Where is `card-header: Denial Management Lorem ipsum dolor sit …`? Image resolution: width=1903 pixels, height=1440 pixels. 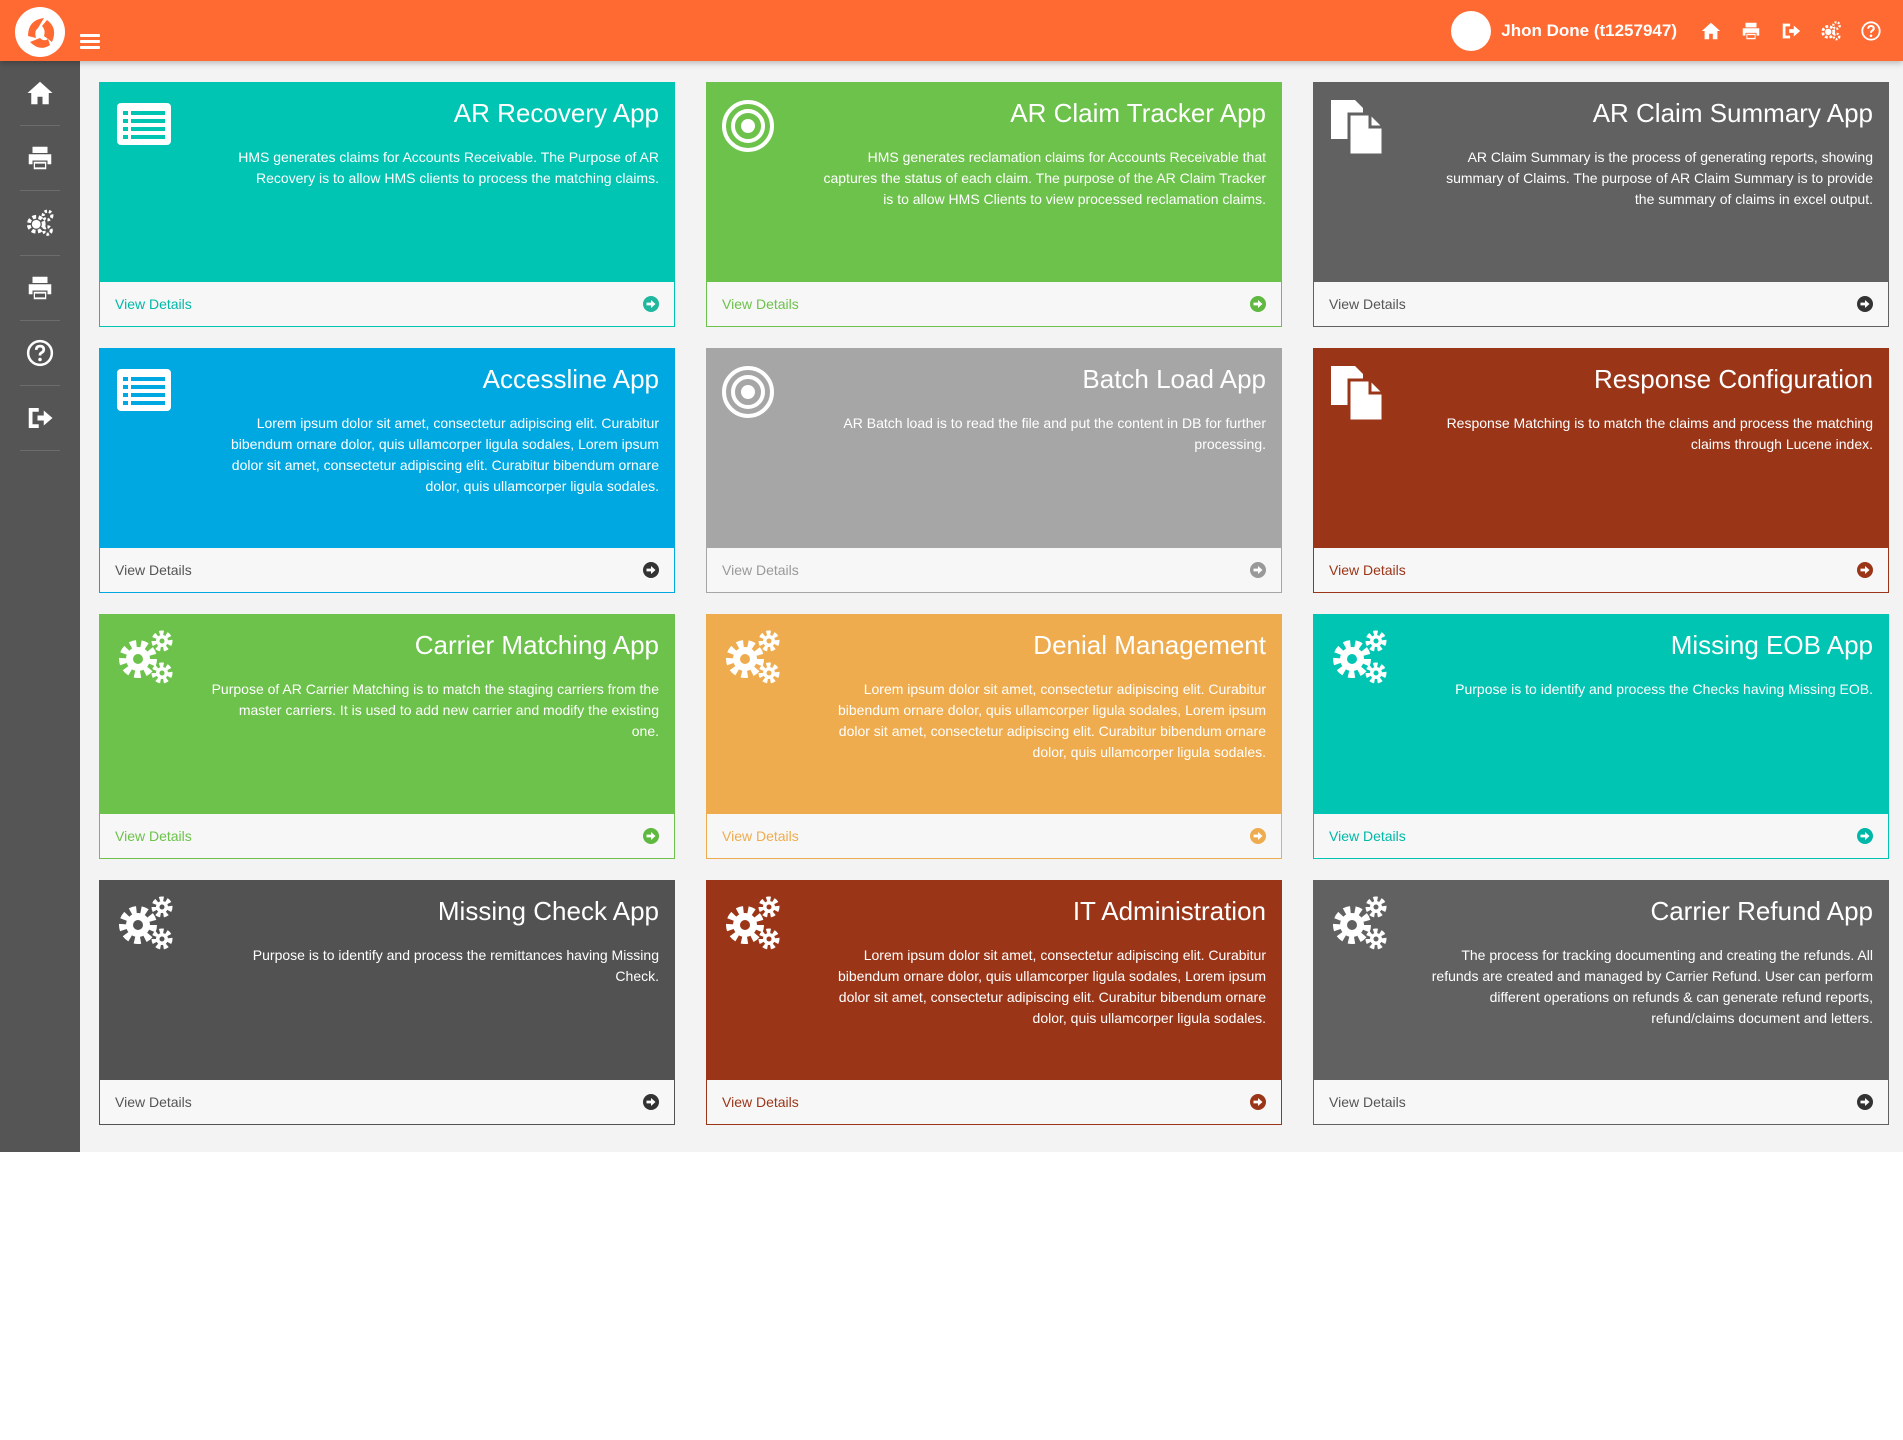 card-header: Denial Management Lorem ipsum dolor sit … is located at coordinates (994, 715).